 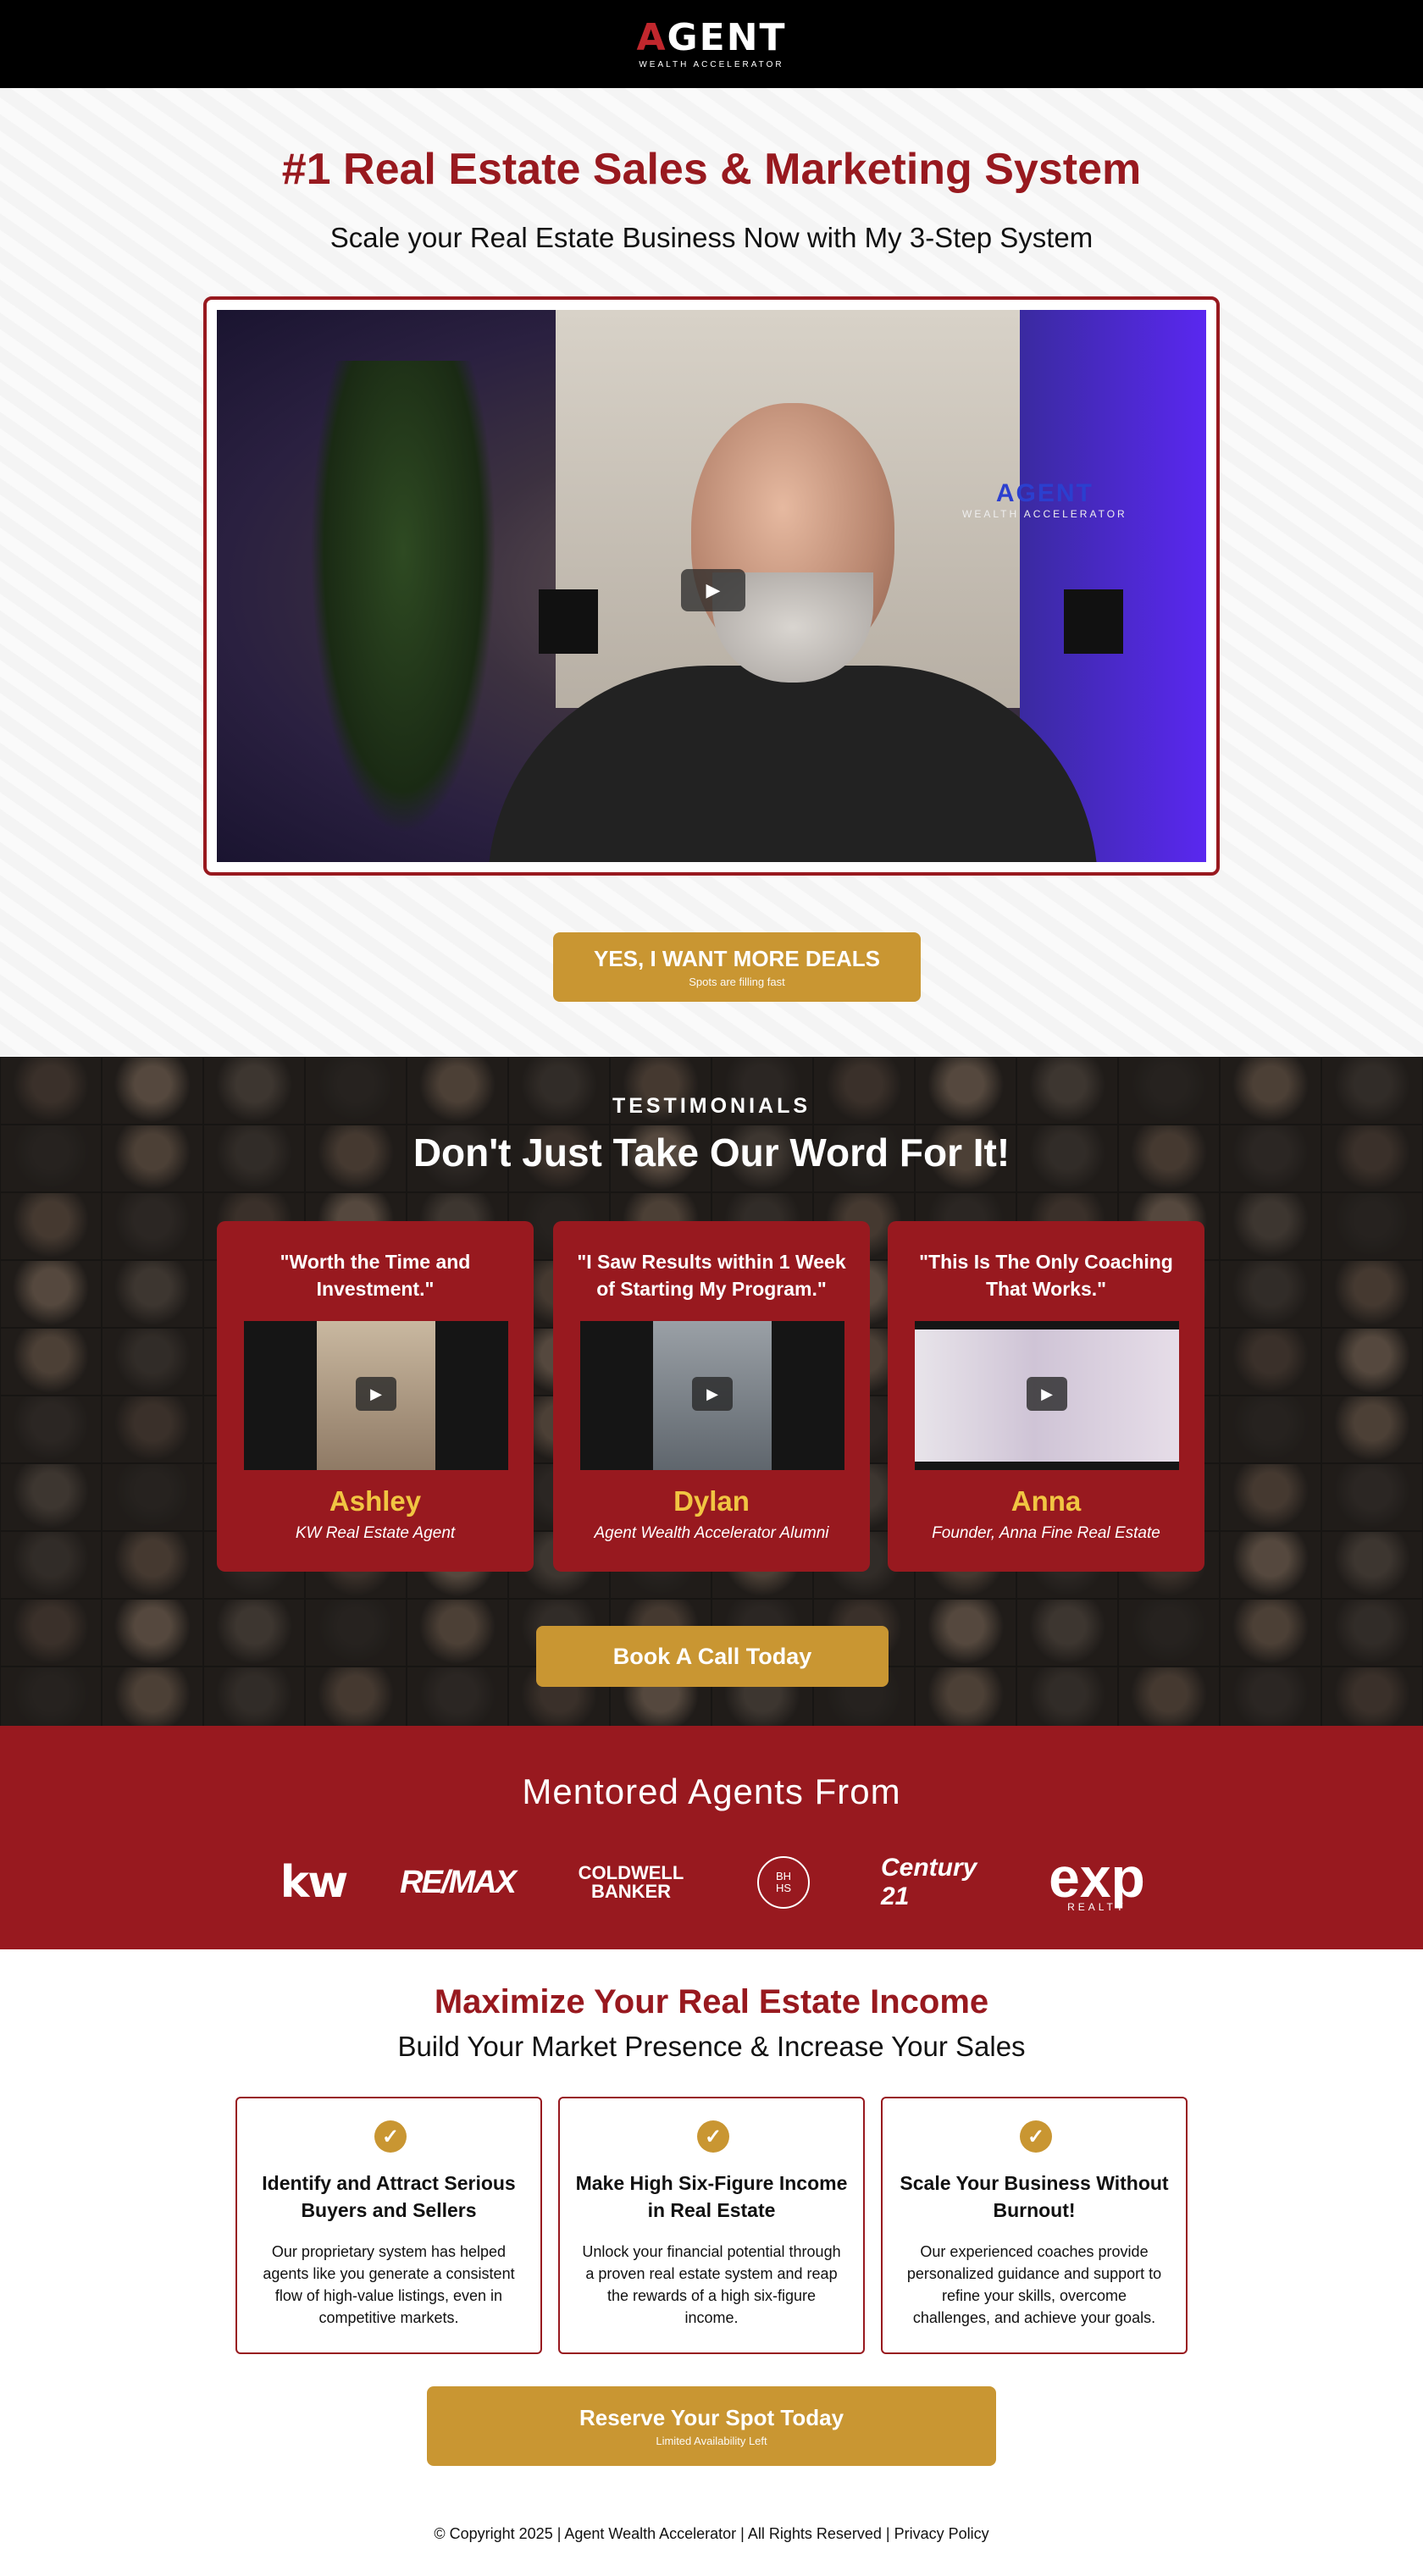 What do you see at coordinates (712, 1501) in the screenshot?
I see `testimonial-name: Dylan` at bounding box center [712, 1501].